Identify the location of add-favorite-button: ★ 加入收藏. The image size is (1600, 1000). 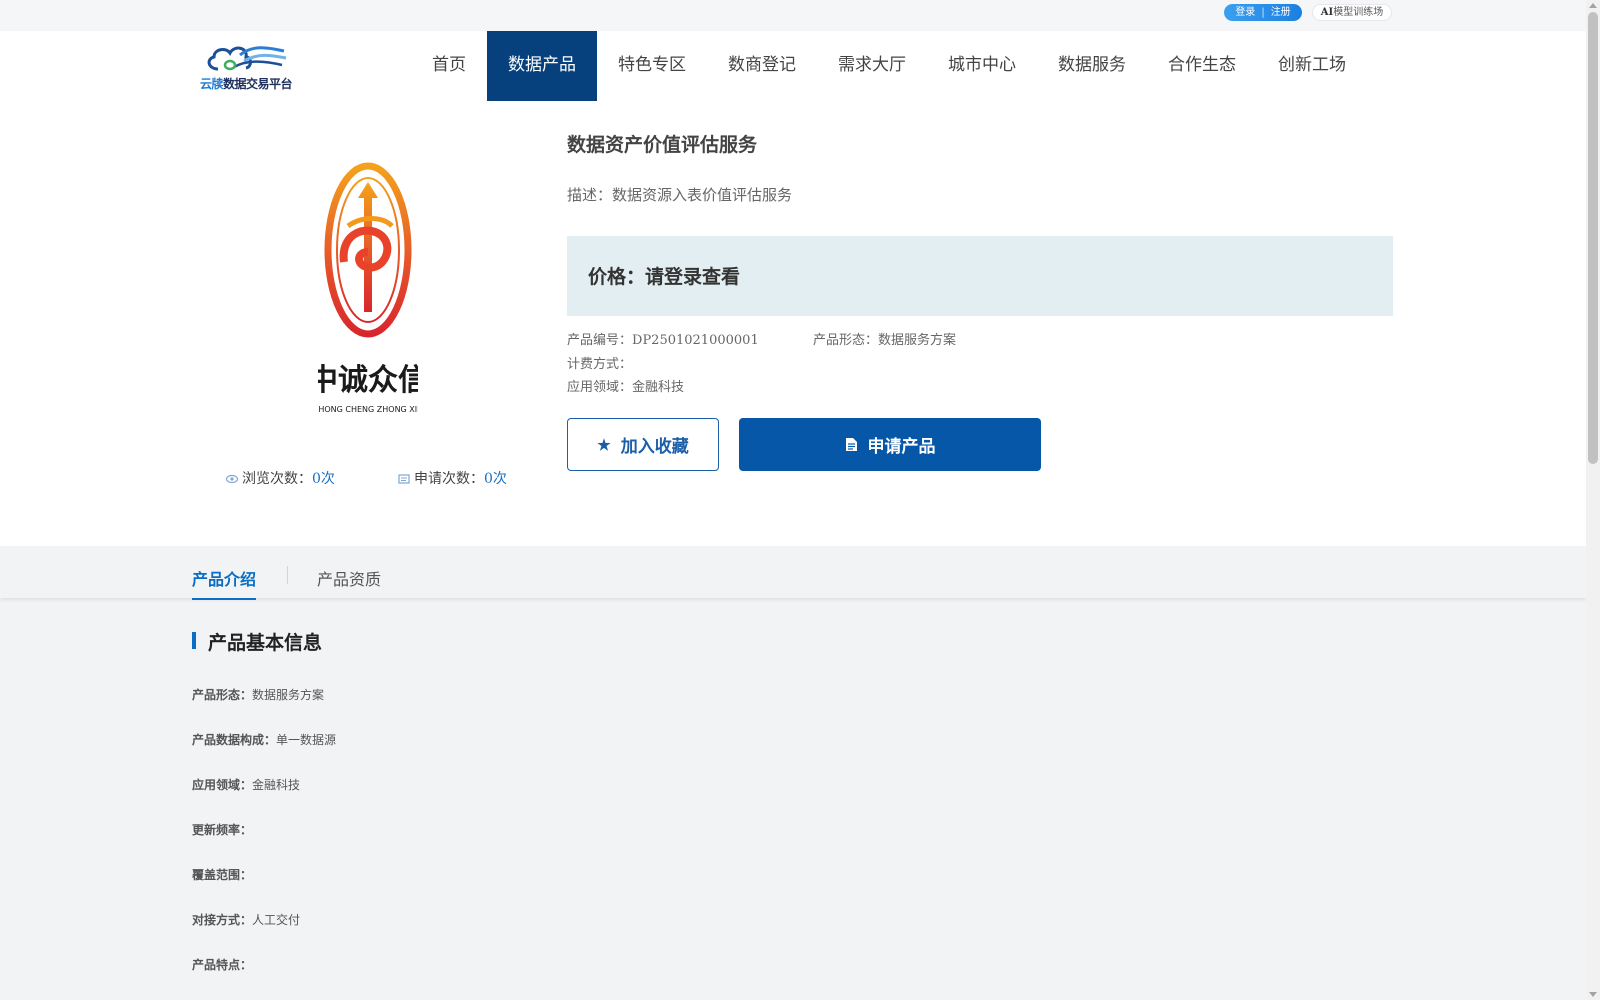
(643, 444).